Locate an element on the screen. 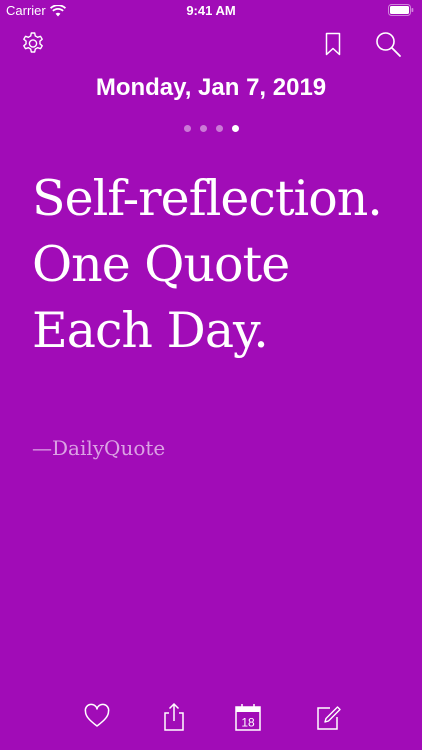  search-button is located at coordinates (388, 44).